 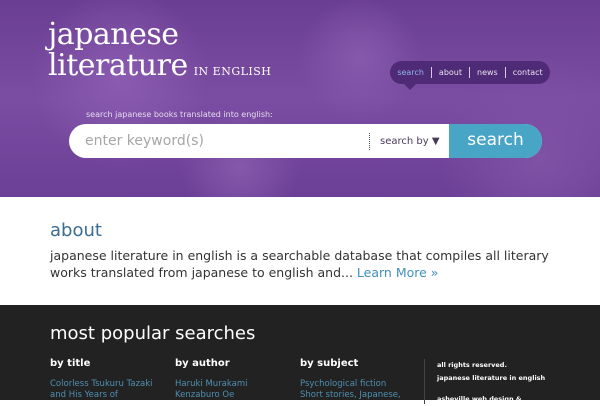 What do you see at coordinates (202, 363) in the screenshot?
I see `column-heading: by author` at bounding box center [202, 363].